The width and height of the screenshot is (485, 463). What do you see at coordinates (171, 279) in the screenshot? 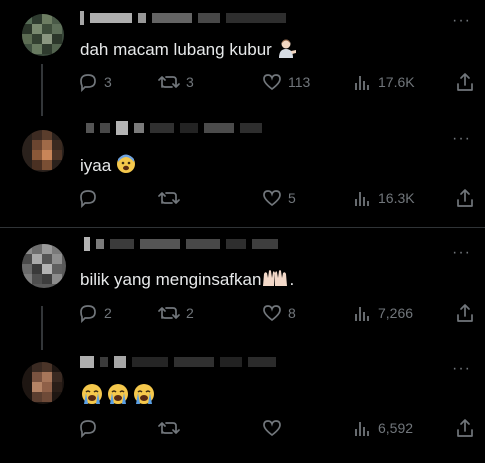
I see `tweet-text-content: bilik yang menginsafkan` at bounding box center [171, 279].